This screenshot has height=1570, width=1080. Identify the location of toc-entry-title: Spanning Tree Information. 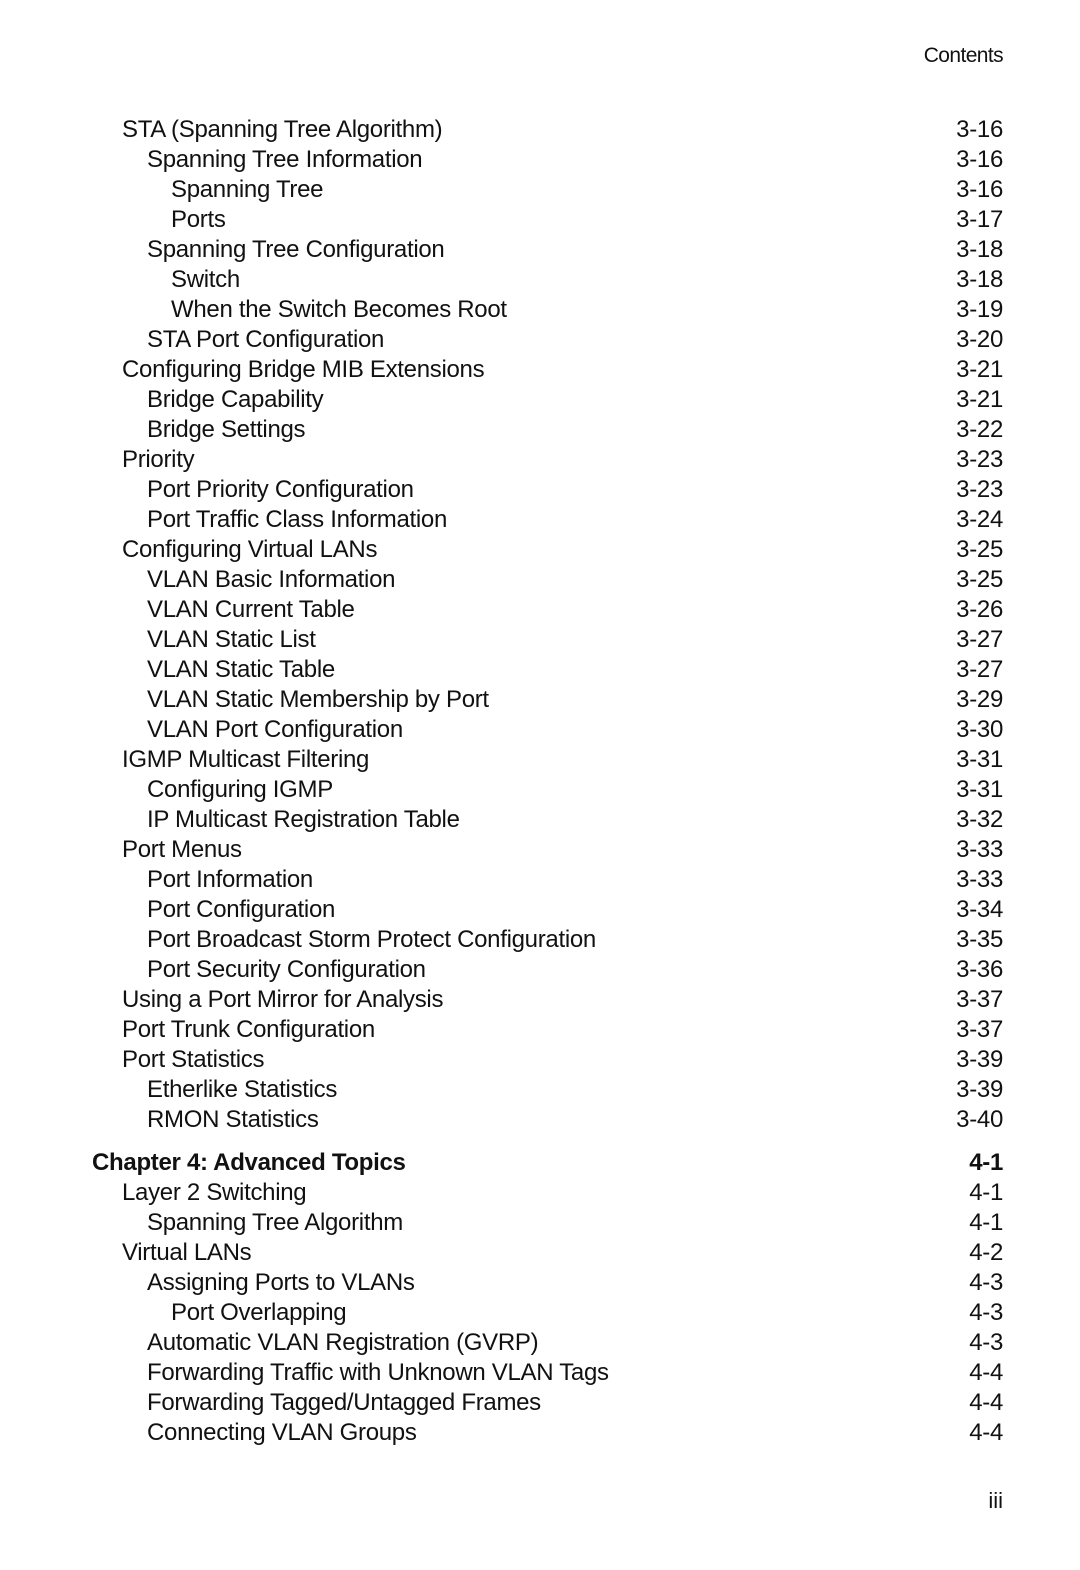
(285, 159).